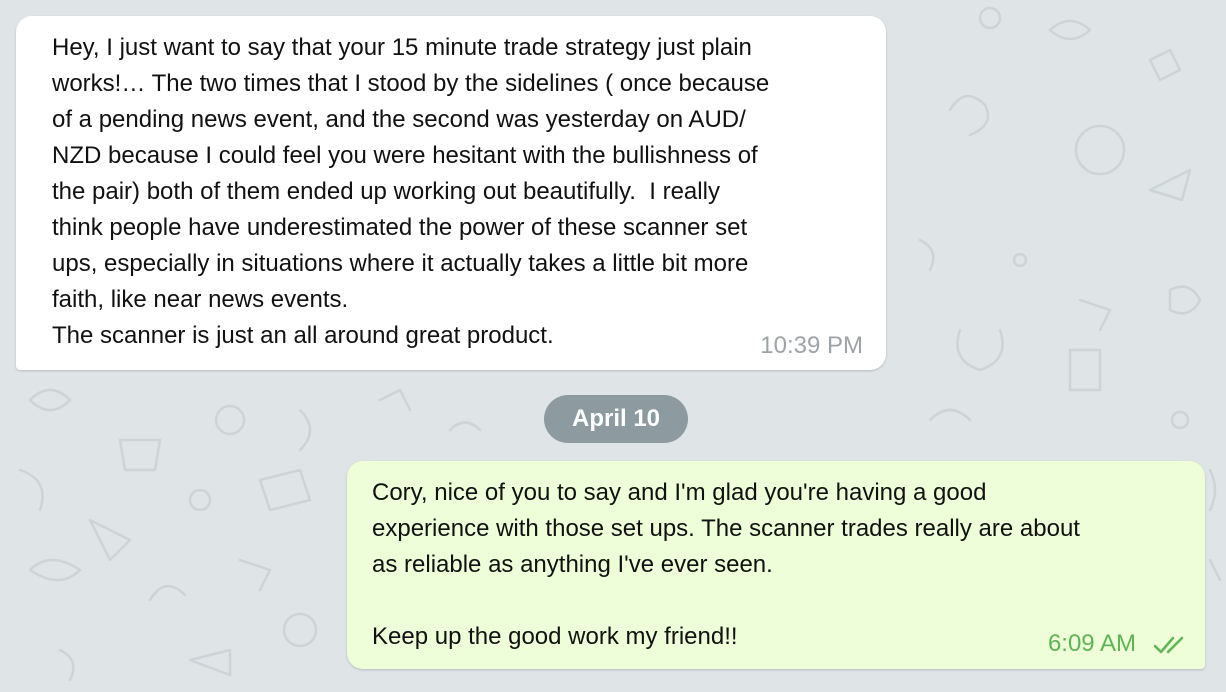 The height and width of the screenshot is (692, 1226). I want to click on double-check-icon, so click(1168, 645).